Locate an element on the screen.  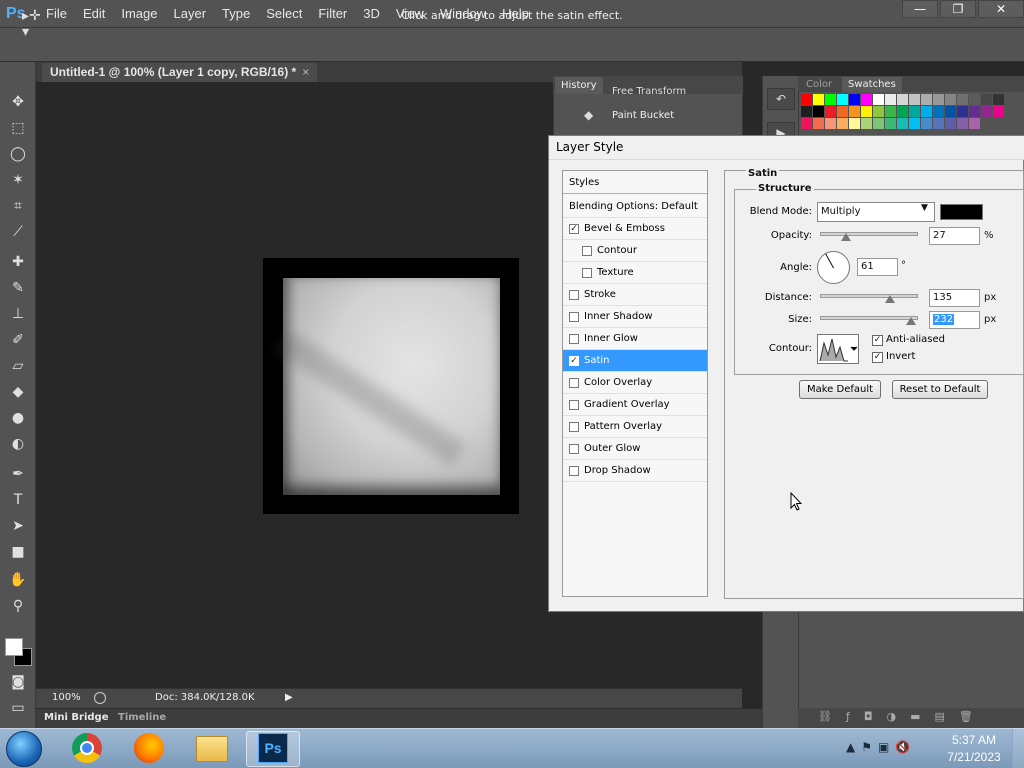
status-menu-arrow-icon: ▶ is located at coordinates (289, 697).